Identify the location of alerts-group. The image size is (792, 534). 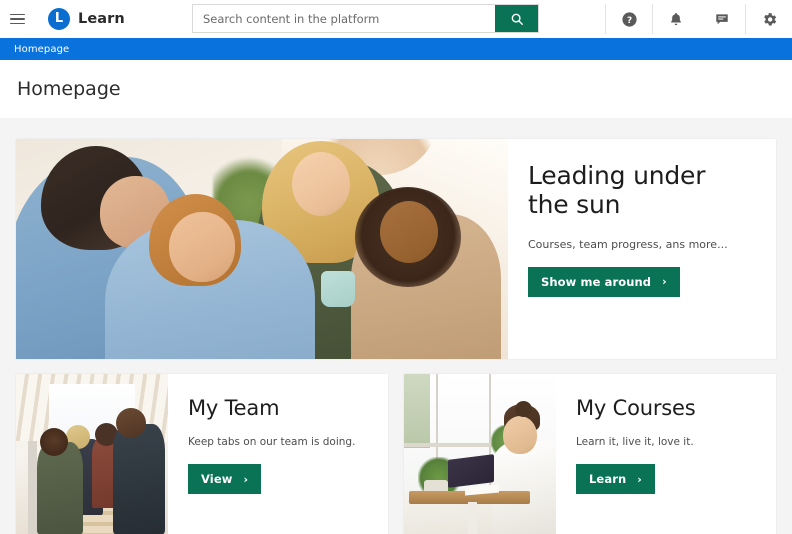
(699, 19).